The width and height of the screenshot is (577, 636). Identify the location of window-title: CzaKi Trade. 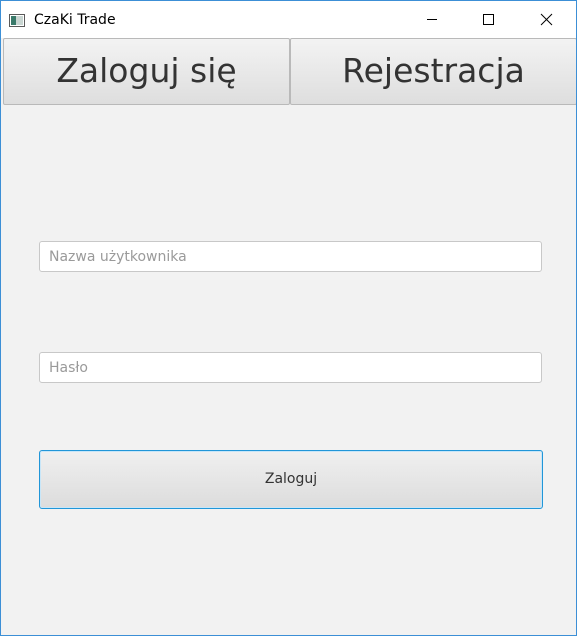
(75, 20).